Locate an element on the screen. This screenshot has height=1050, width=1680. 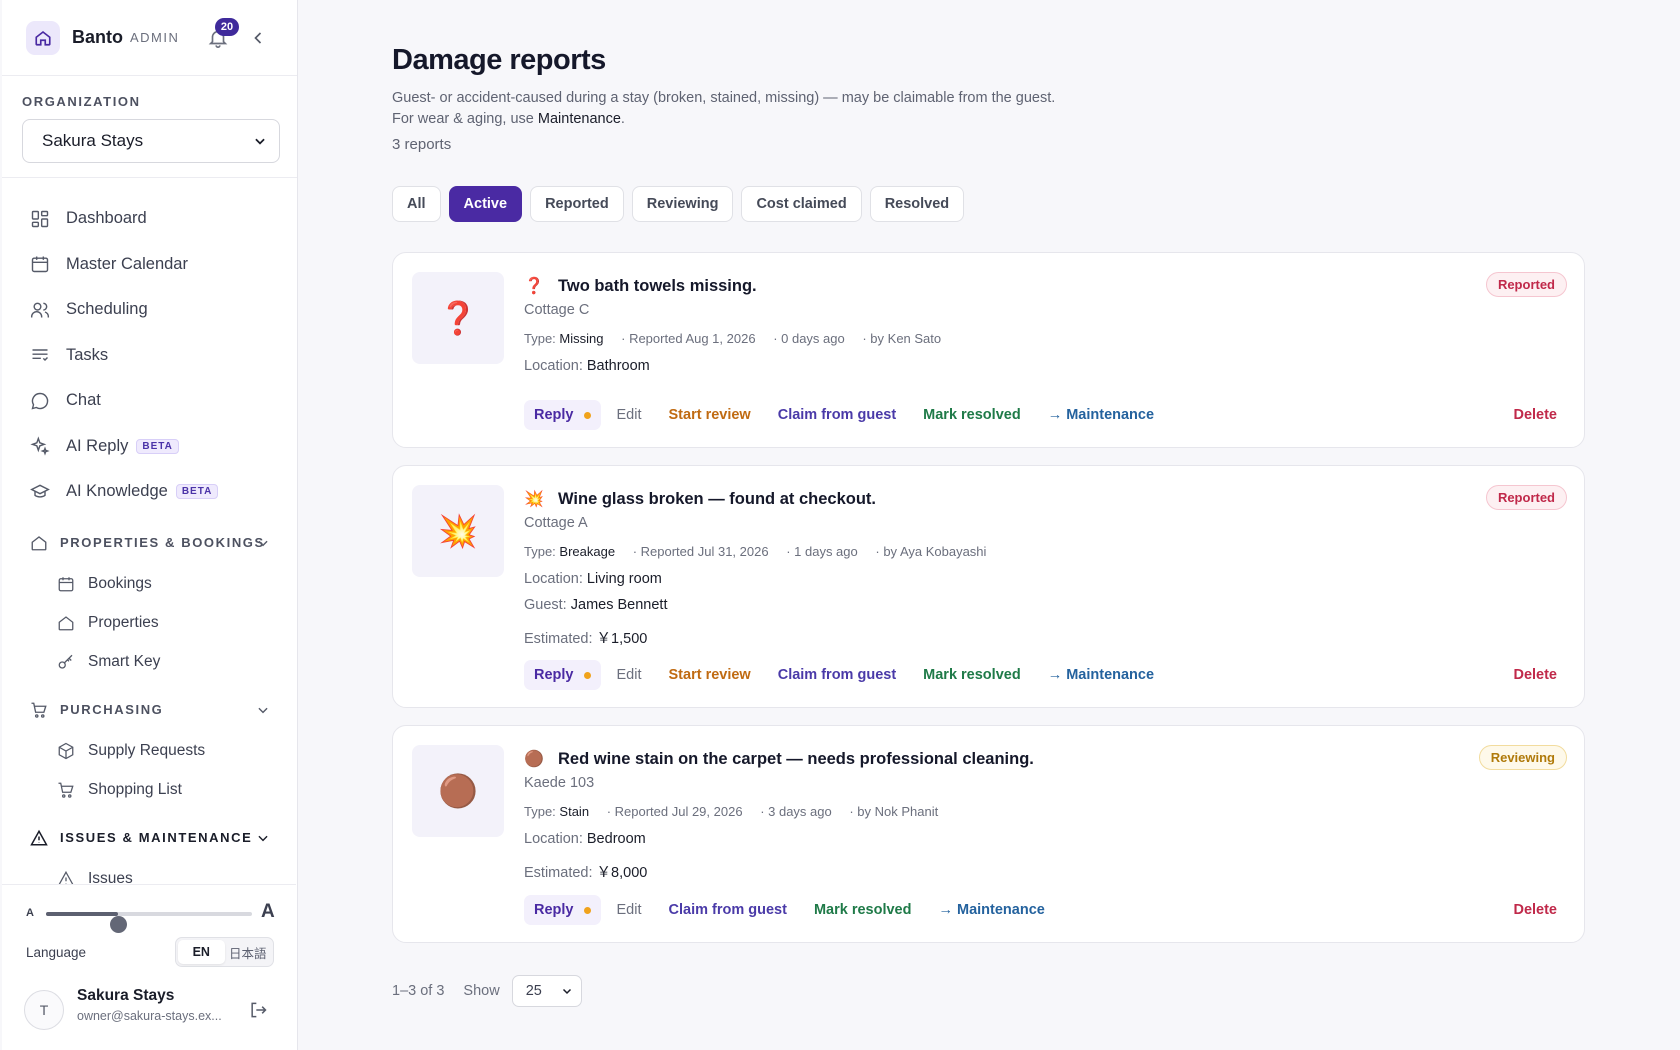
nav-item-smart-key: Smart Key is located at coordinates (149, 662).